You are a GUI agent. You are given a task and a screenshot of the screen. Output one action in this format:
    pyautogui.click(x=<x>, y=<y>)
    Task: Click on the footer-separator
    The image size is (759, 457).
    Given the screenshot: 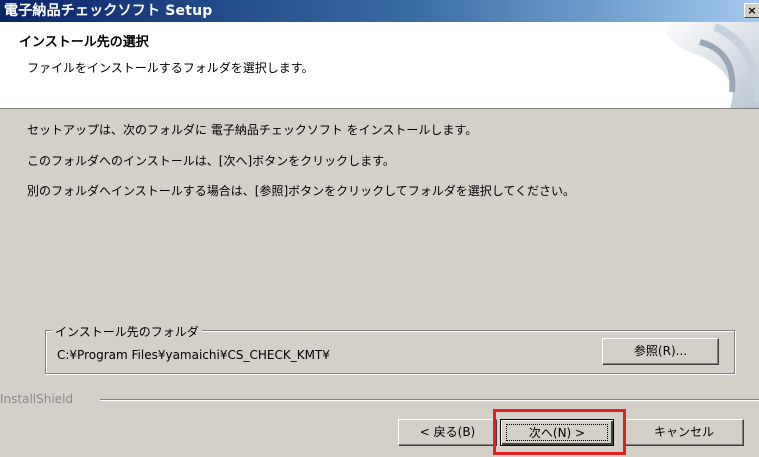 What is the action you would take?
    pyautogui.click(x=429, y=400)
    